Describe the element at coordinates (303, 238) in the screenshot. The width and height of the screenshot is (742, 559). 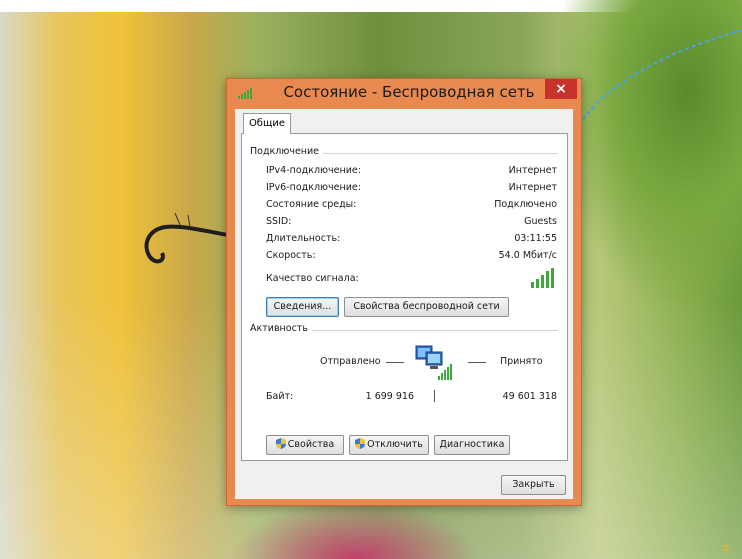
I see `duration-label: Длительность:` at that location.